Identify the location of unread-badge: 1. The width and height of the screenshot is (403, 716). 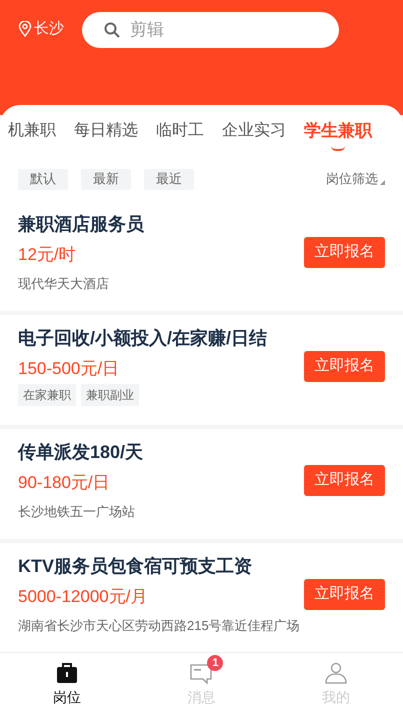
(215, 663).